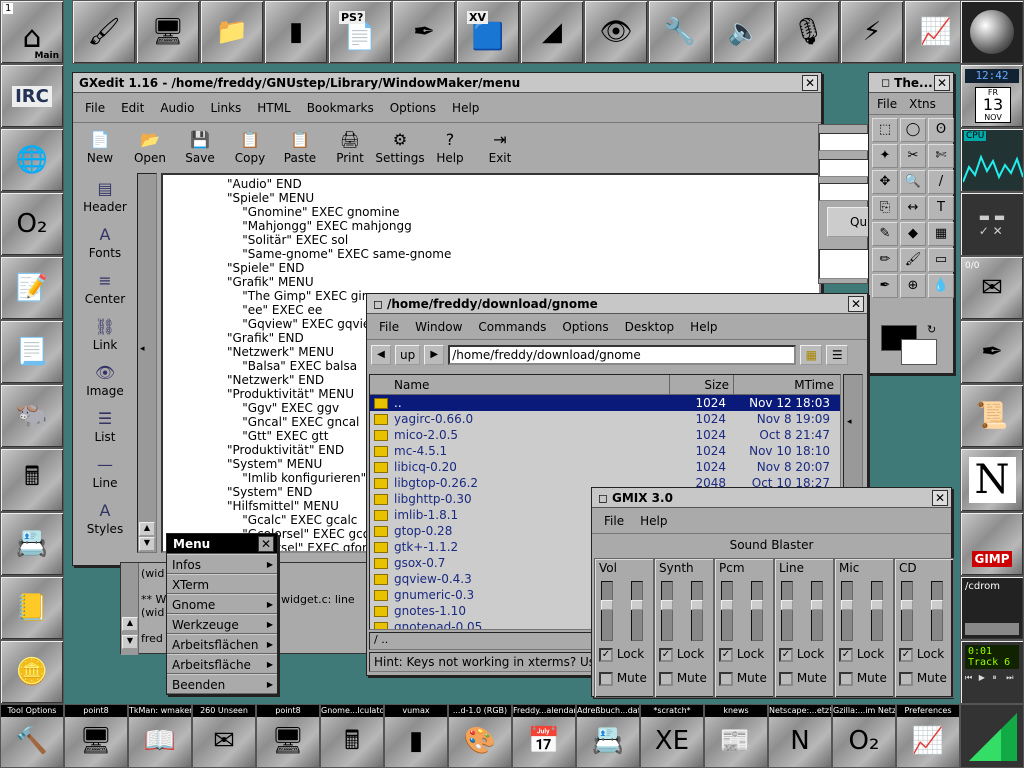  I want to click on console-down-icon: ▼, so click(130, 642).